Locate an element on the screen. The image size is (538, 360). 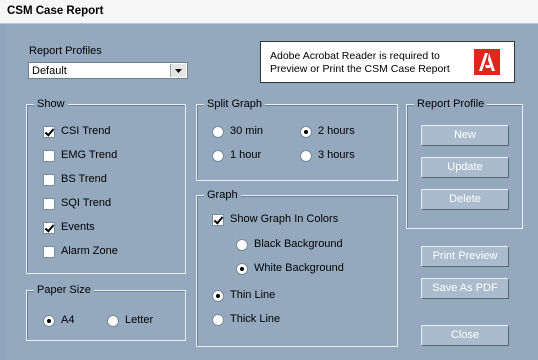
acrobat-notice-line2: Preview or Print the CSM Case Report is located at coordinates (360, 69).